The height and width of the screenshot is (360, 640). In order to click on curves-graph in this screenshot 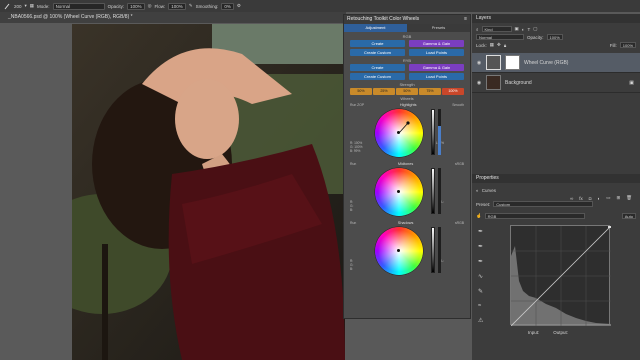, I will do `click(561, 276)`.